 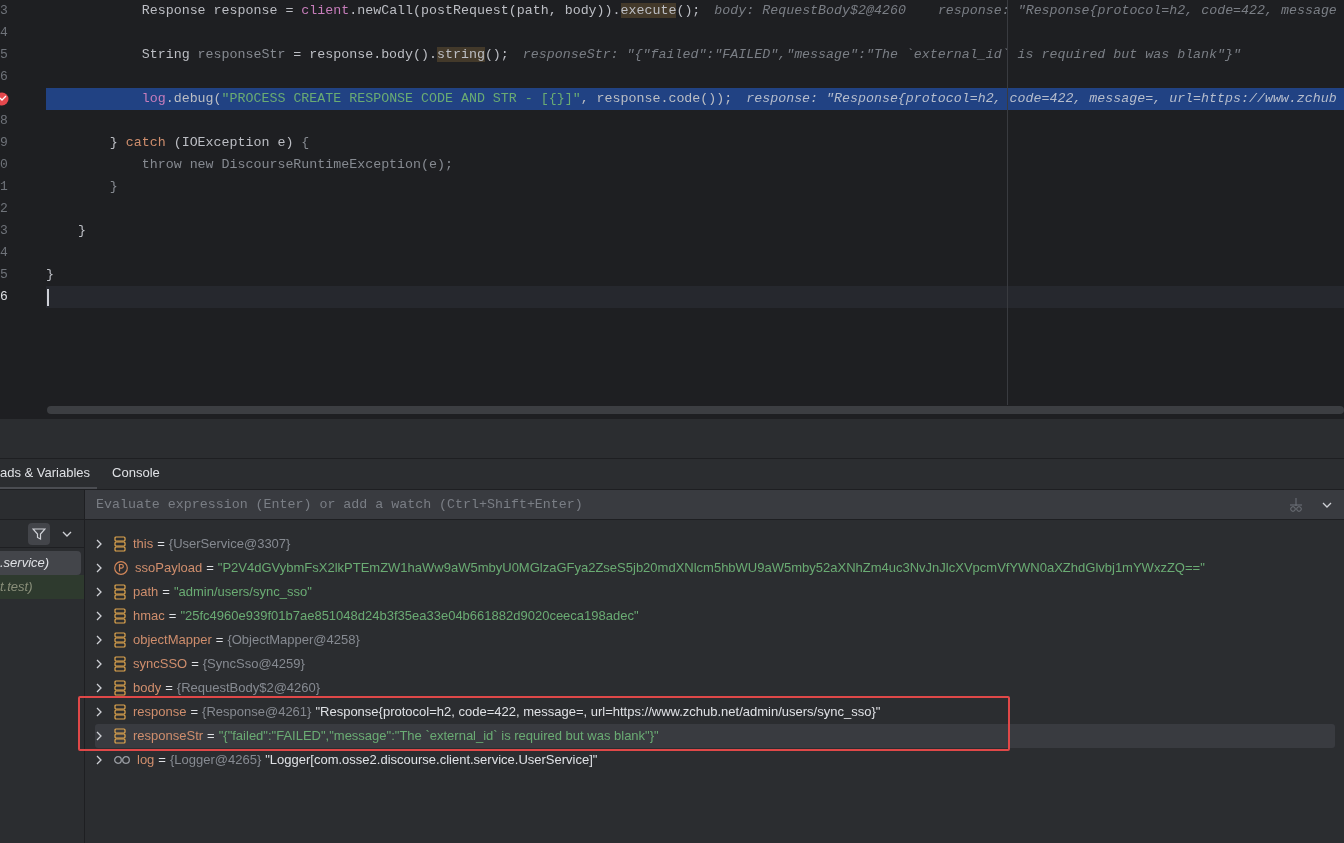 What do you see at coordinates (386, 616) in the screenshot?
I see `variable-text: hmac = "25fc4960e939f01b7ae851048d24b3f35ea33e04b661882d9020ceeca198adec"` at bounding box center [386, 616].